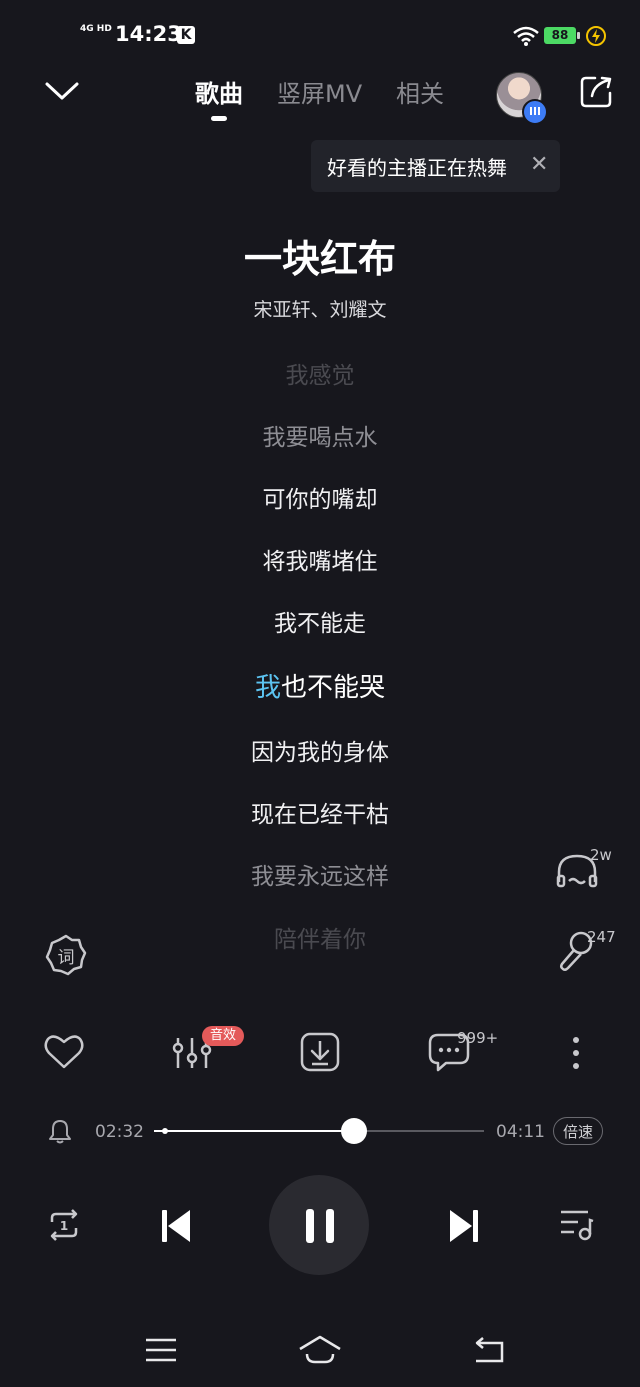 This screenshot has width=640, height=1387. I want to click on next-track-icon, so click(464, 1226).